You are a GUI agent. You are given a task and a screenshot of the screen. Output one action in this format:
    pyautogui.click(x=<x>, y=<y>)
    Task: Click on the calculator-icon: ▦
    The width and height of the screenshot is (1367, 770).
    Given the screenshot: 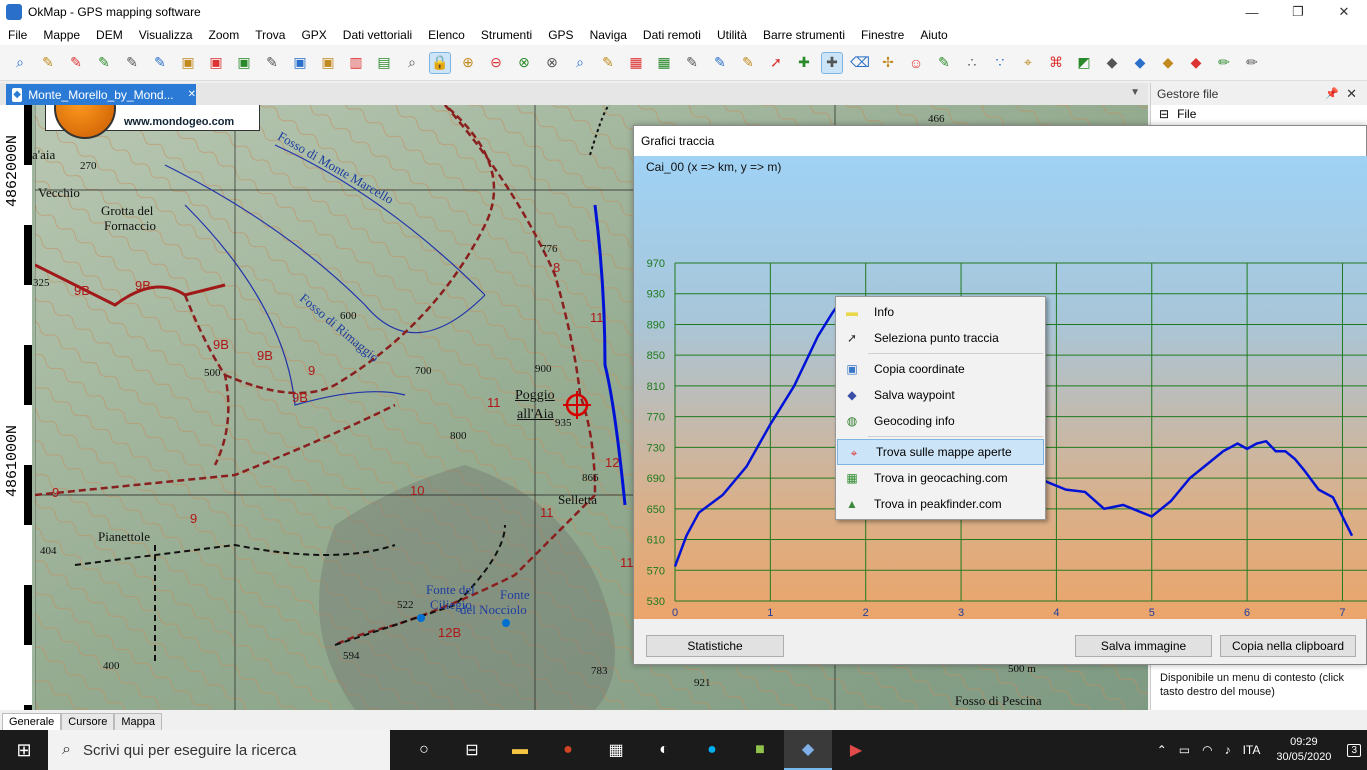 What is the action you would take?
    pyautogui.click(x=616, y=750)
    